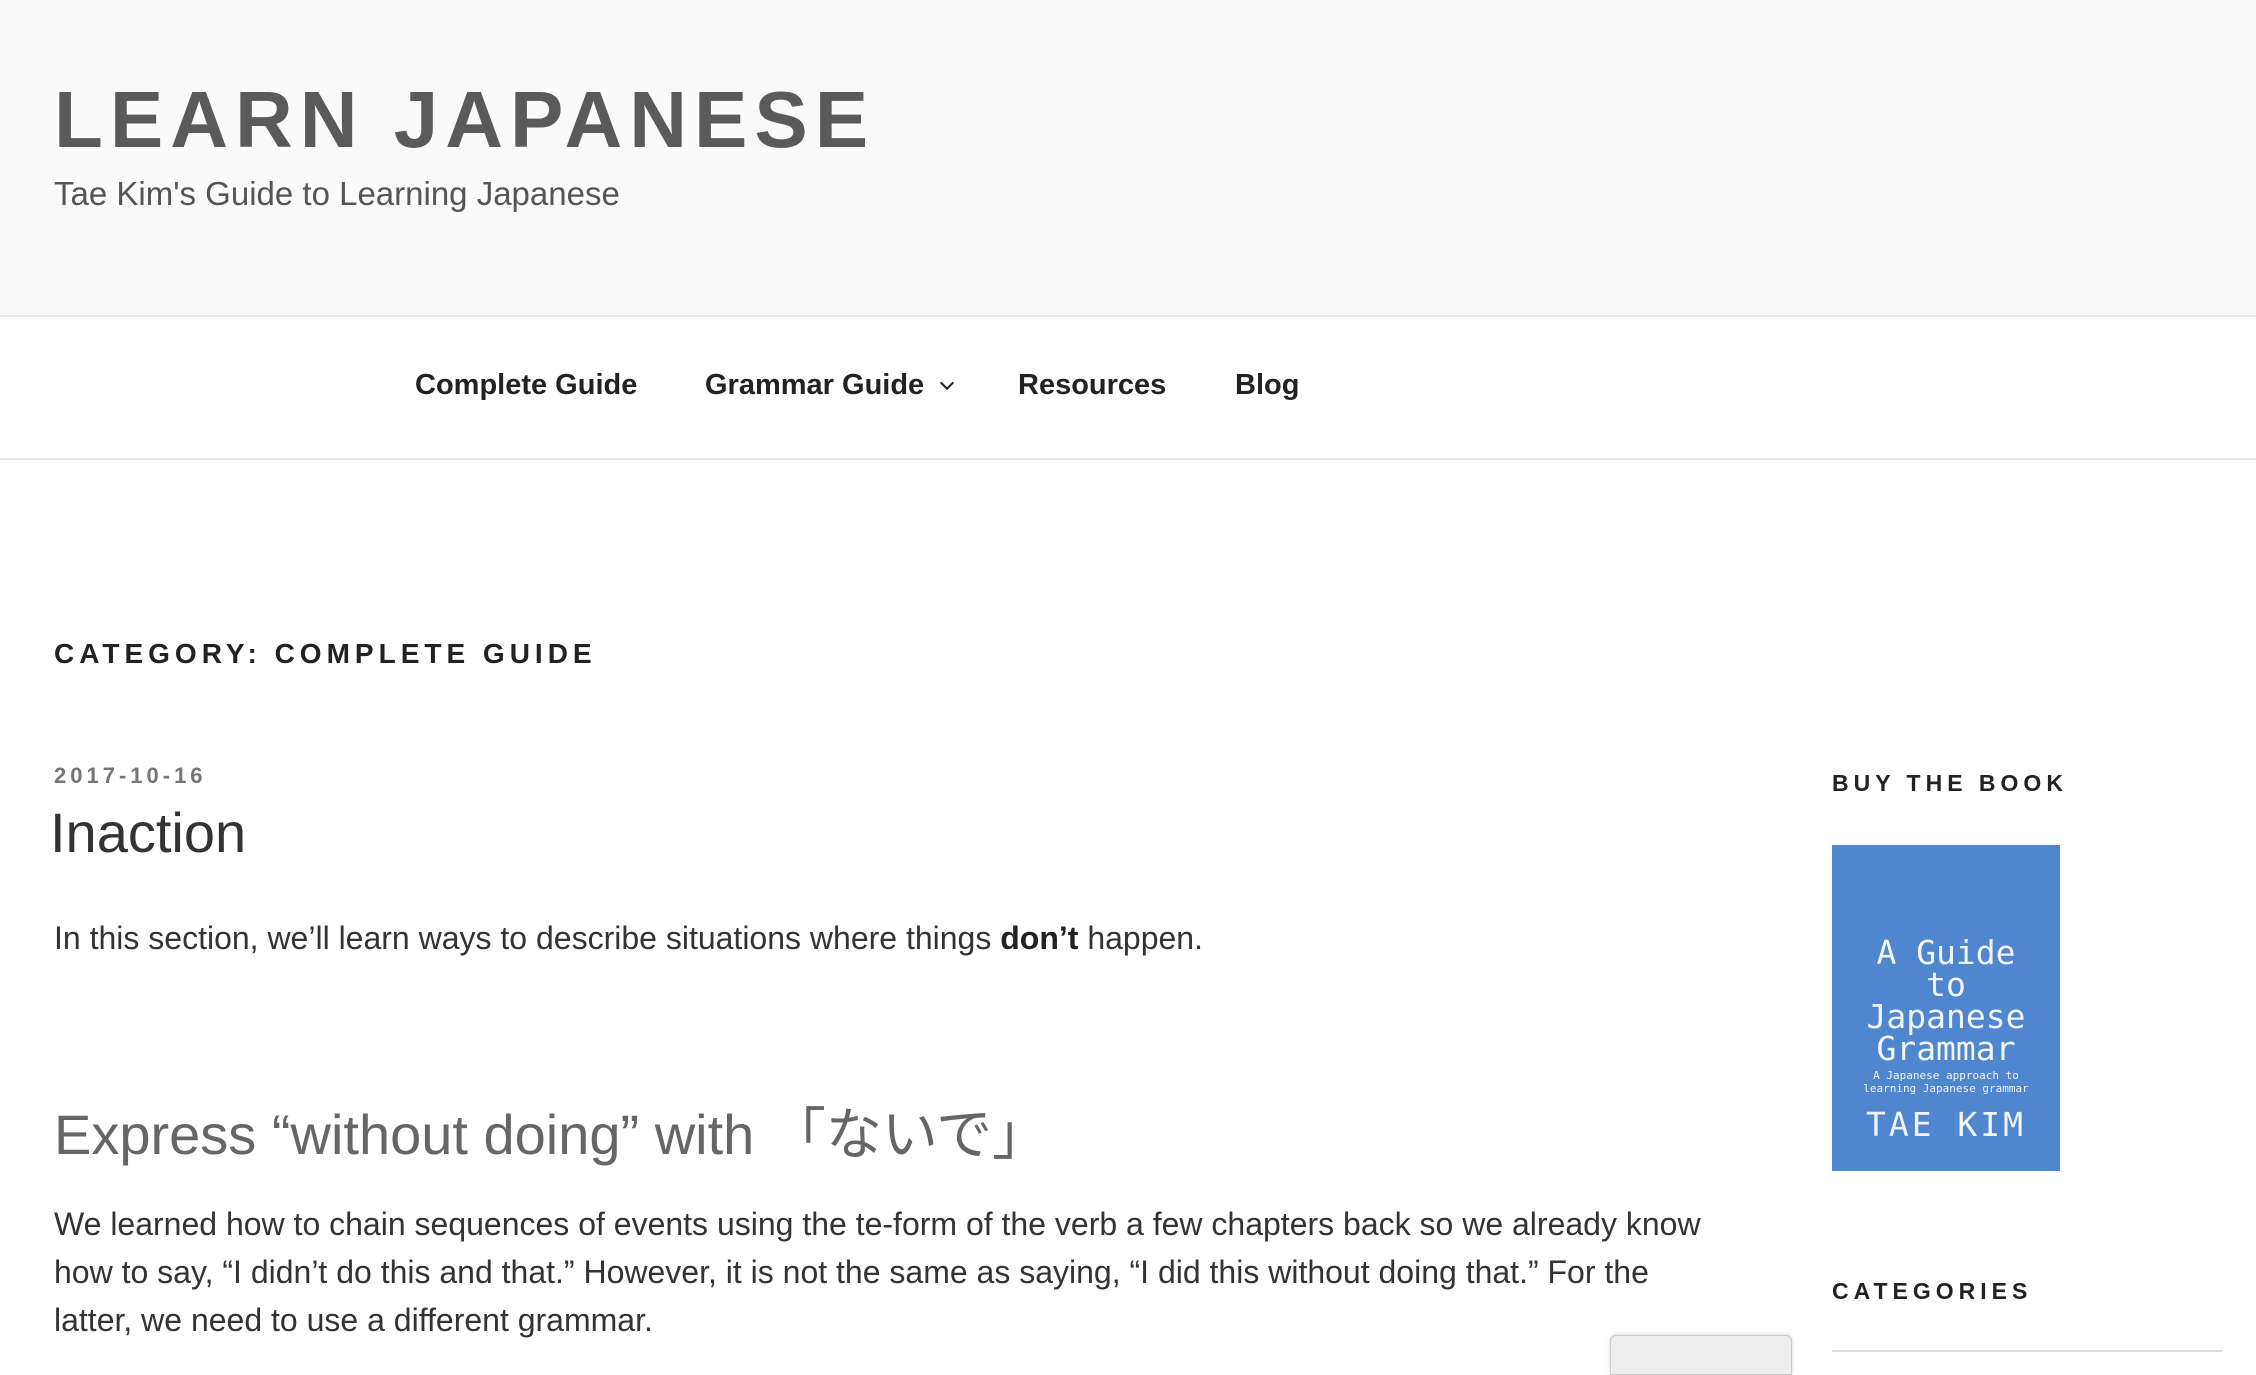 The image size is (2256, 1375). Describe the element at coordinates (1950, 783) in the screenshot. I see `buy-book-widget-title: BUY THE BOOK` at that location.